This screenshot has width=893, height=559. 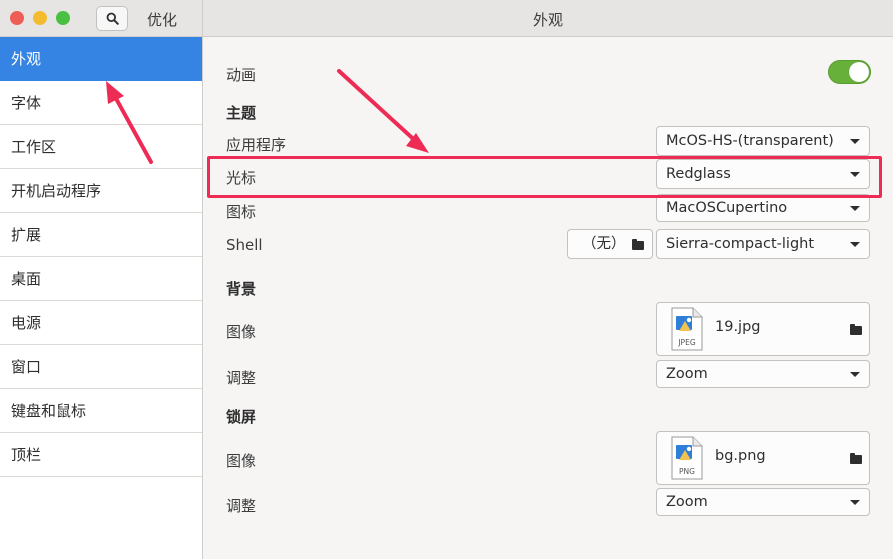 What do you see at coordinates (446, 18) in the screenshot?
I see `header-bar: 优化 外观` at bounding box center [446, 18].